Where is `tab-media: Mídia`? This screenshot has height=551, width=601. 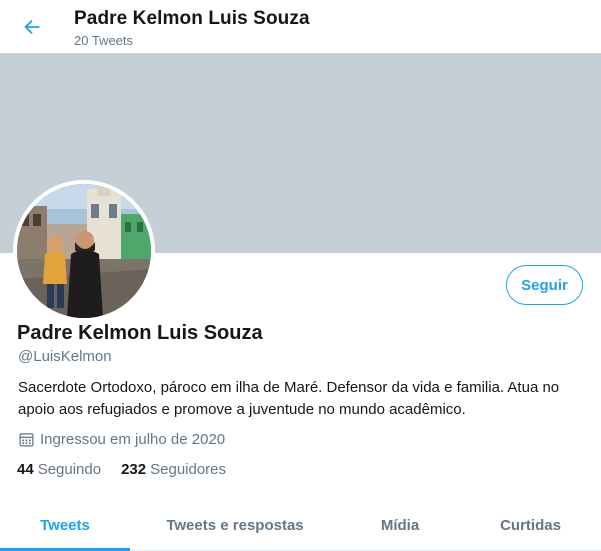
tab-media: Mídia is located at coordinates (400, 525).